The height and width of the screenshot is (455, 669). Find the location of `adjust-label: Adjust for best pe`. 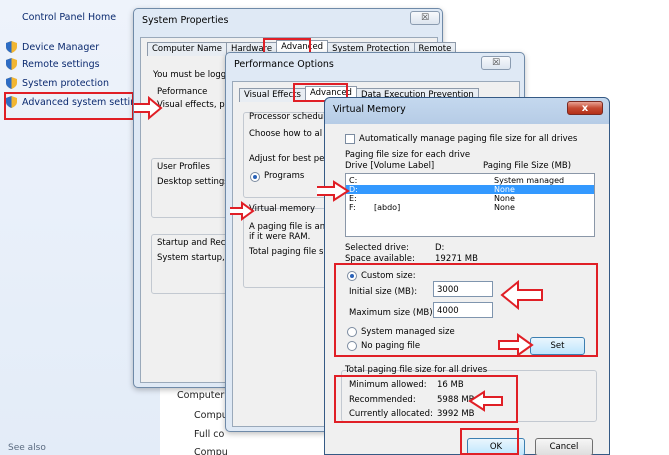

adjust-label: Adjust for best pe is located at coordinates (287, 159).